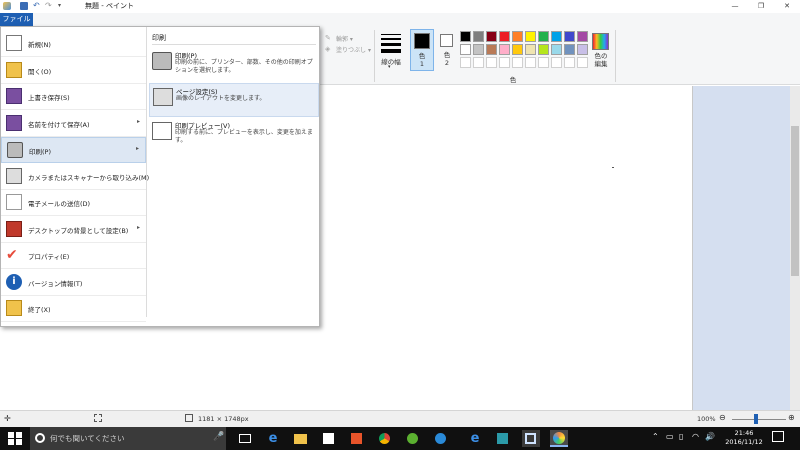 This screenshot has height=450, width=800. What do you see at coordinates (14, 228) in the screenshot?
I see `desktop-background-icon` at bounding box center [14, 228].